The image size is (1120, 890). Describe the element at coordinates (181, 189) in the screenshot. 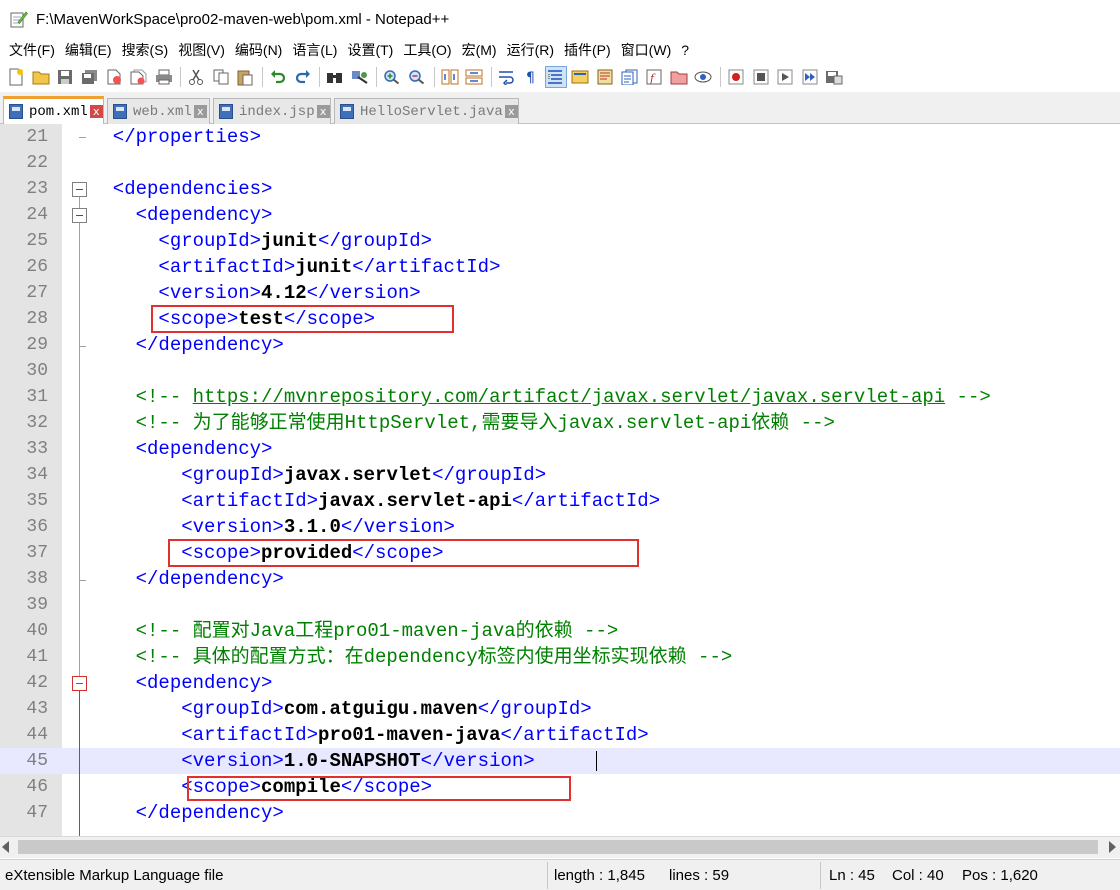

I see `xml-tag: <dependencies>` at that location.